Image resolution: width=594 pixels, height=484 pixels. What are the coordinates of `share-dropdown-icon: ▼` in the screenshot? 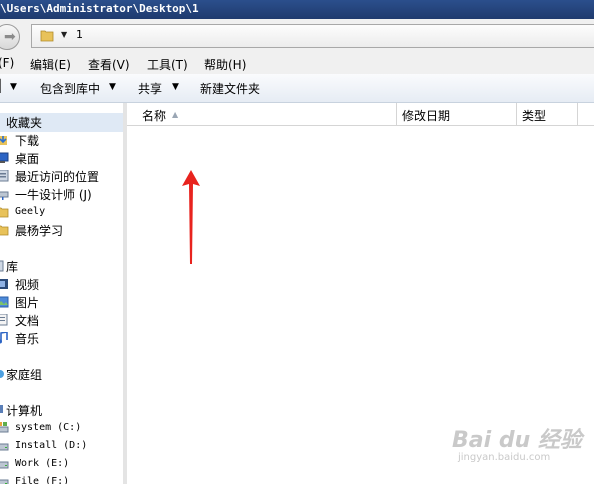 It's located at (175, 87).